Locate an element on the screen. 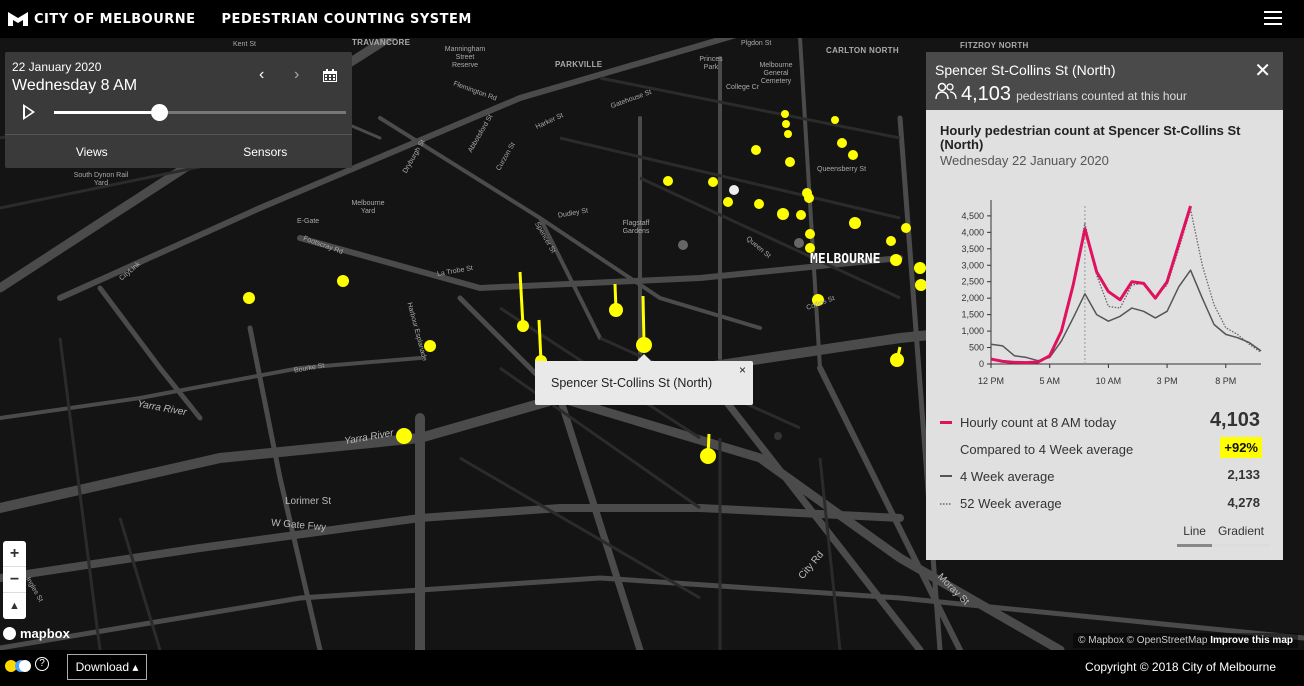 Image resolution: width=1304 pixels, height=686 pixels. chart-series-52week is located at coordinates (1126, 286).